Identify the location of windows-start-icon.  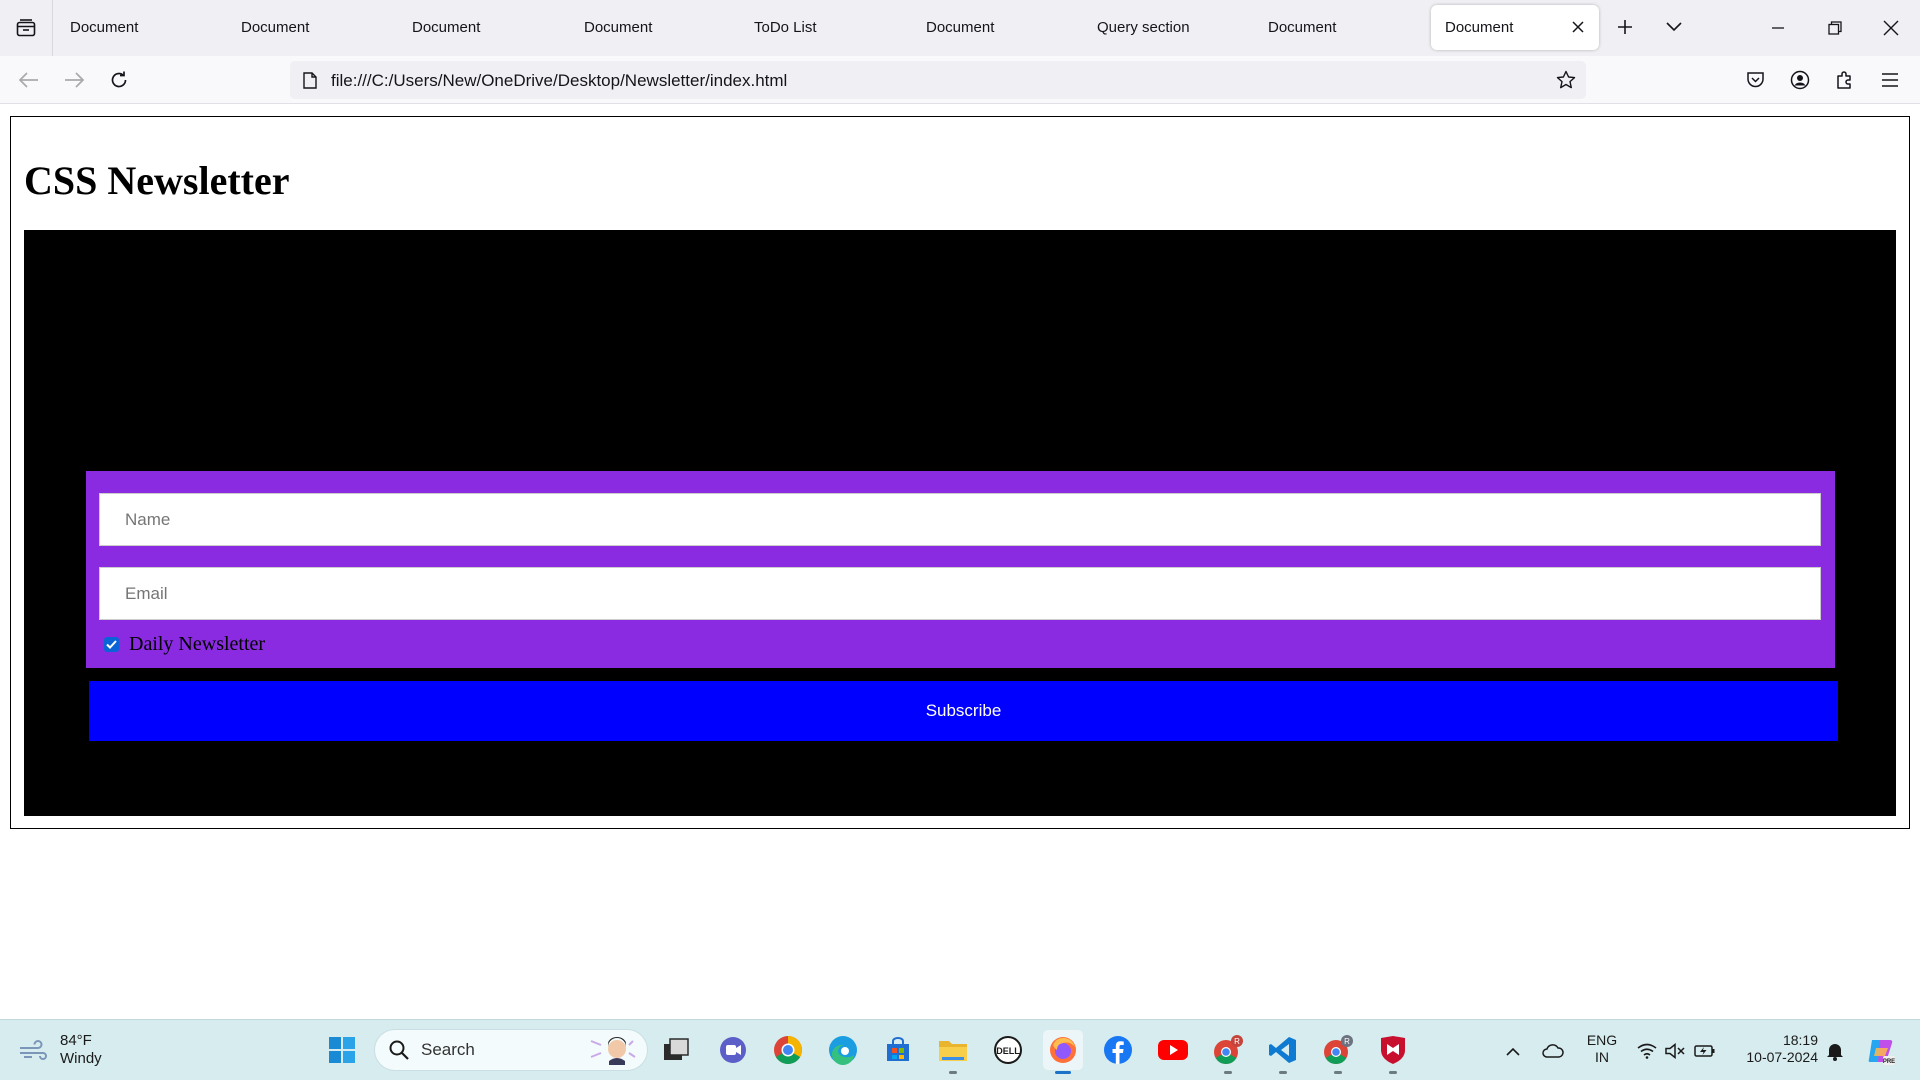
(342, 1050).